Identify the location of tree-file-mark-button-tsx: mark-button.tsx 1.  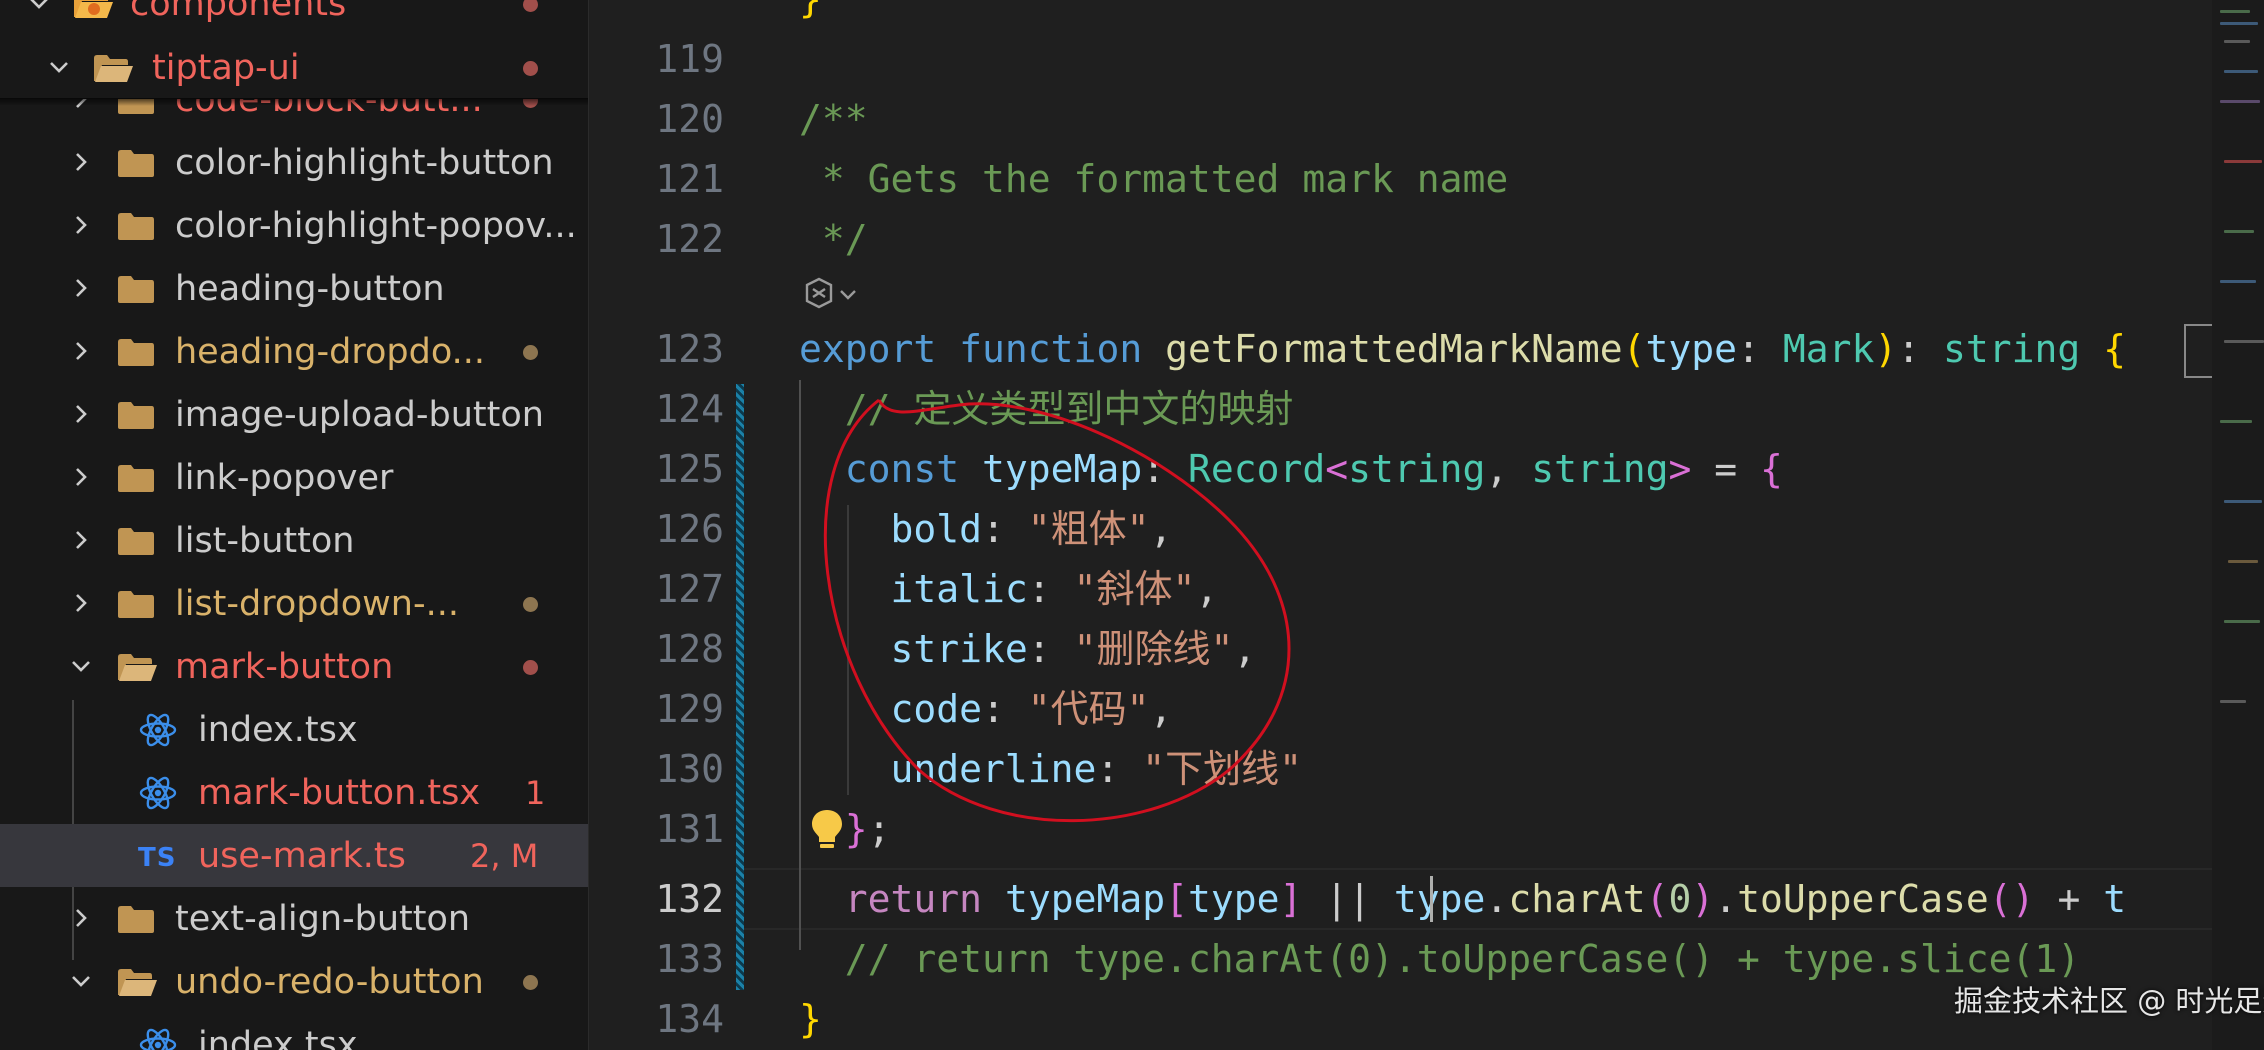
(294, 792).